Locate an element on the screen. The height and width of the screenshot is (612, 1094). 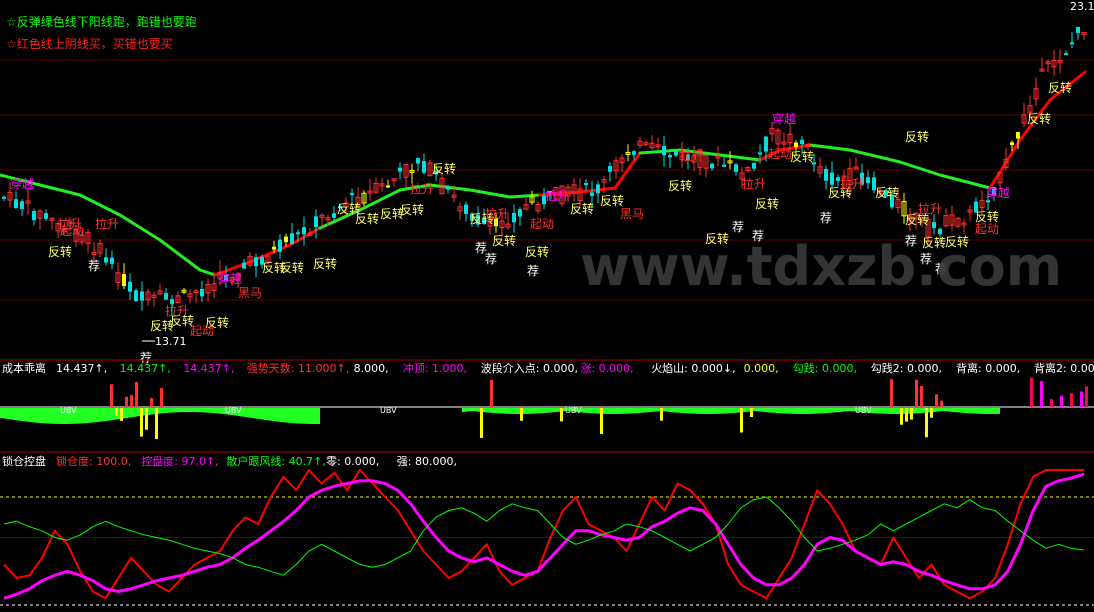
high-price-label: 23.14 is located at coordinates (1082, 6).